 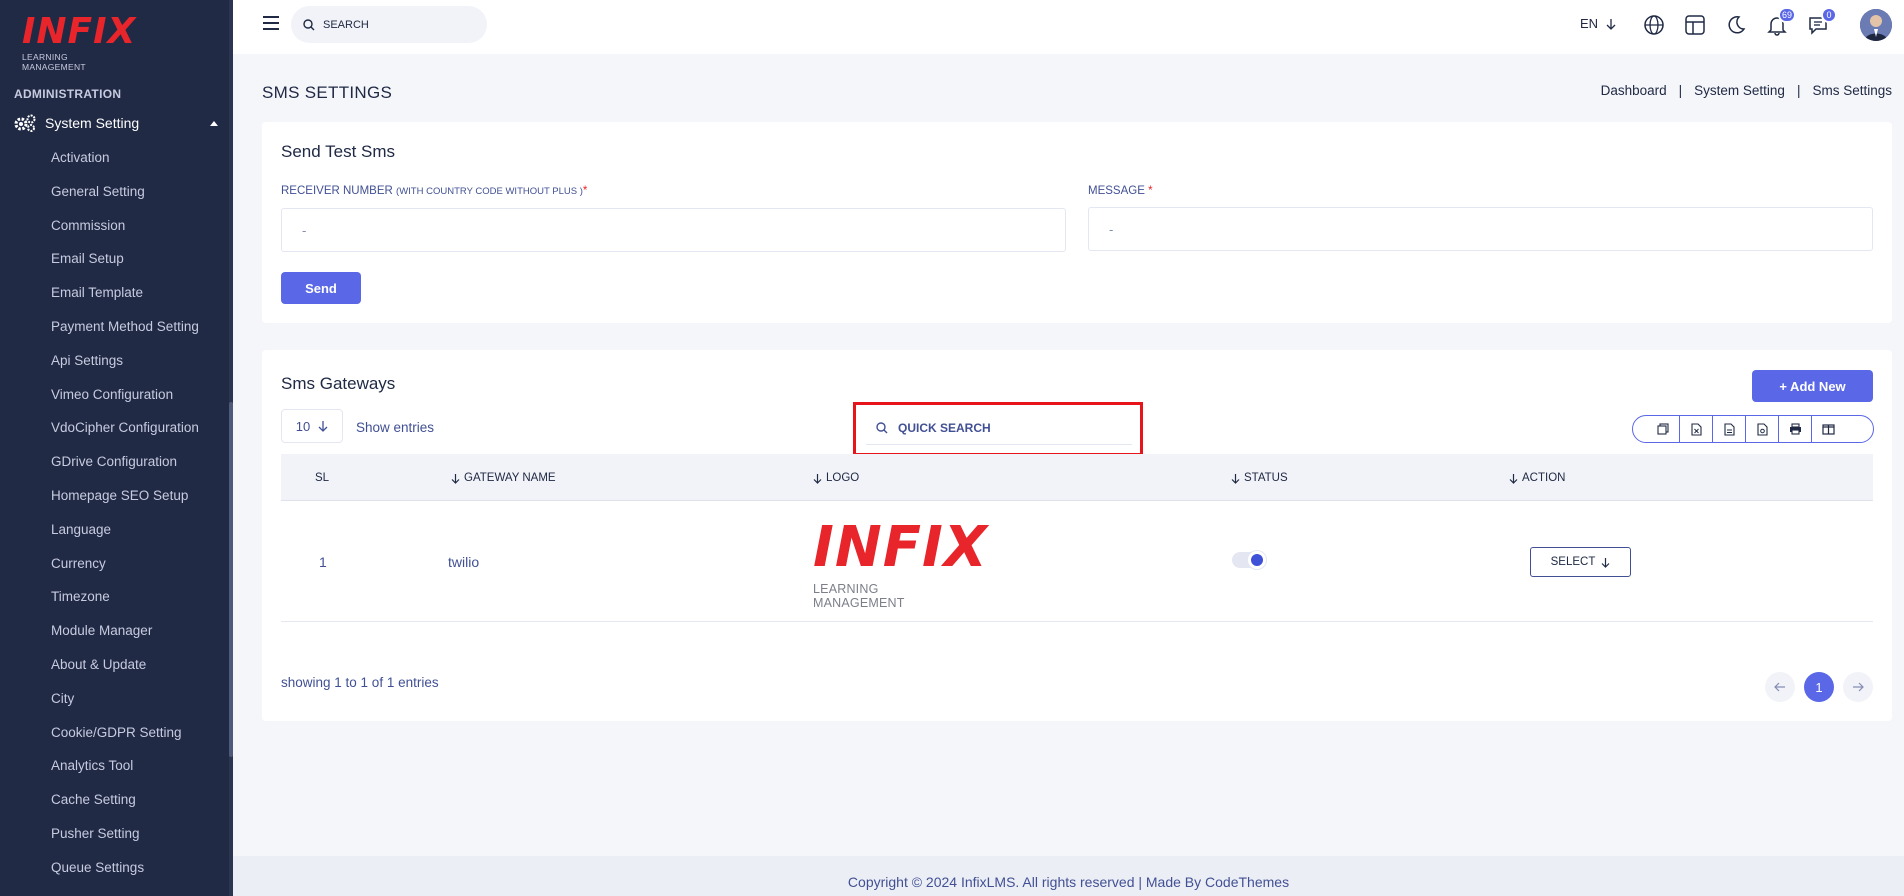 What do you see at coordinates (1654, 25) in the screenshot?
I see `globe-icon` at bounding box center [1654, 25].